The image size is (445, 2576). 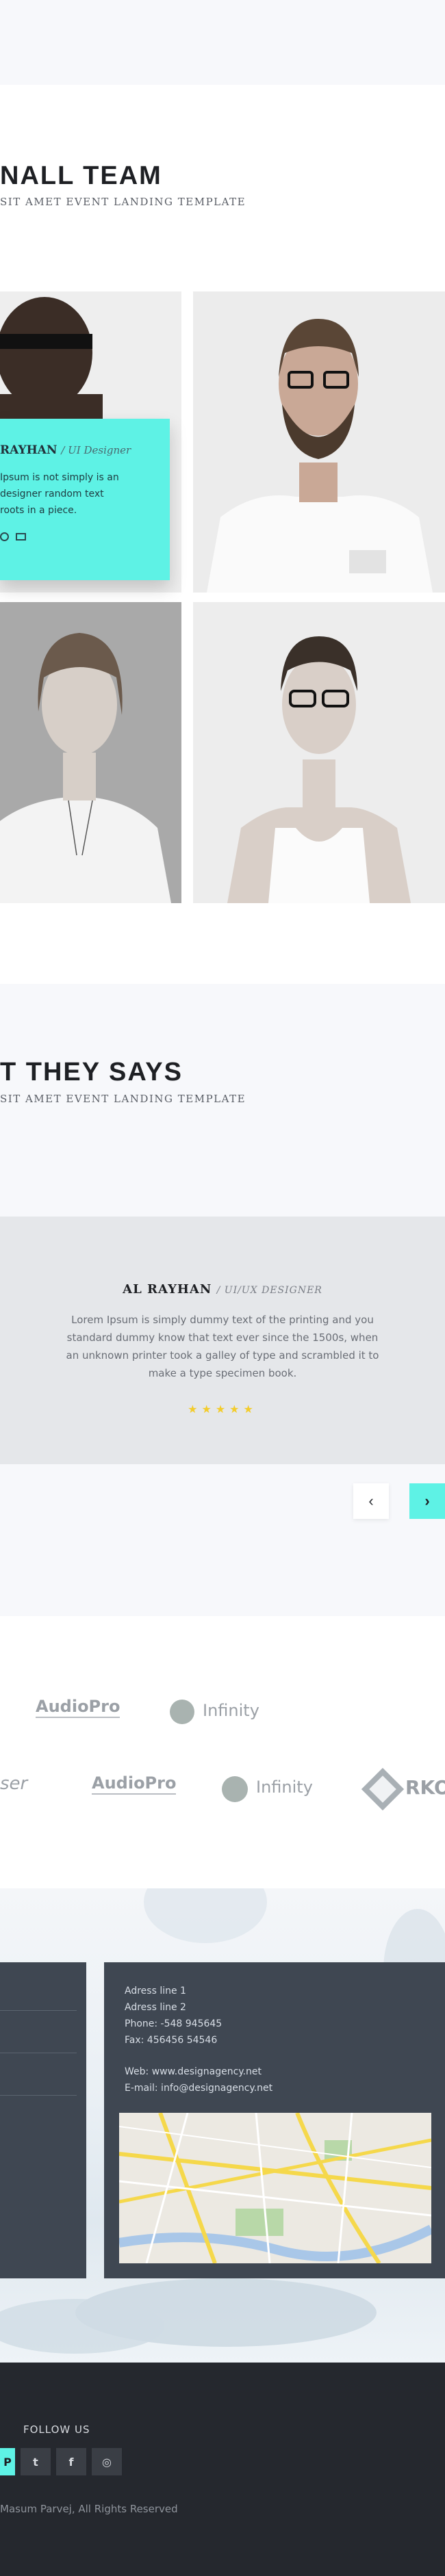 What do you see at coordinates (4, 536) in the screenshot?
I see `dribbble-icon` at bounding box center [4, 536].